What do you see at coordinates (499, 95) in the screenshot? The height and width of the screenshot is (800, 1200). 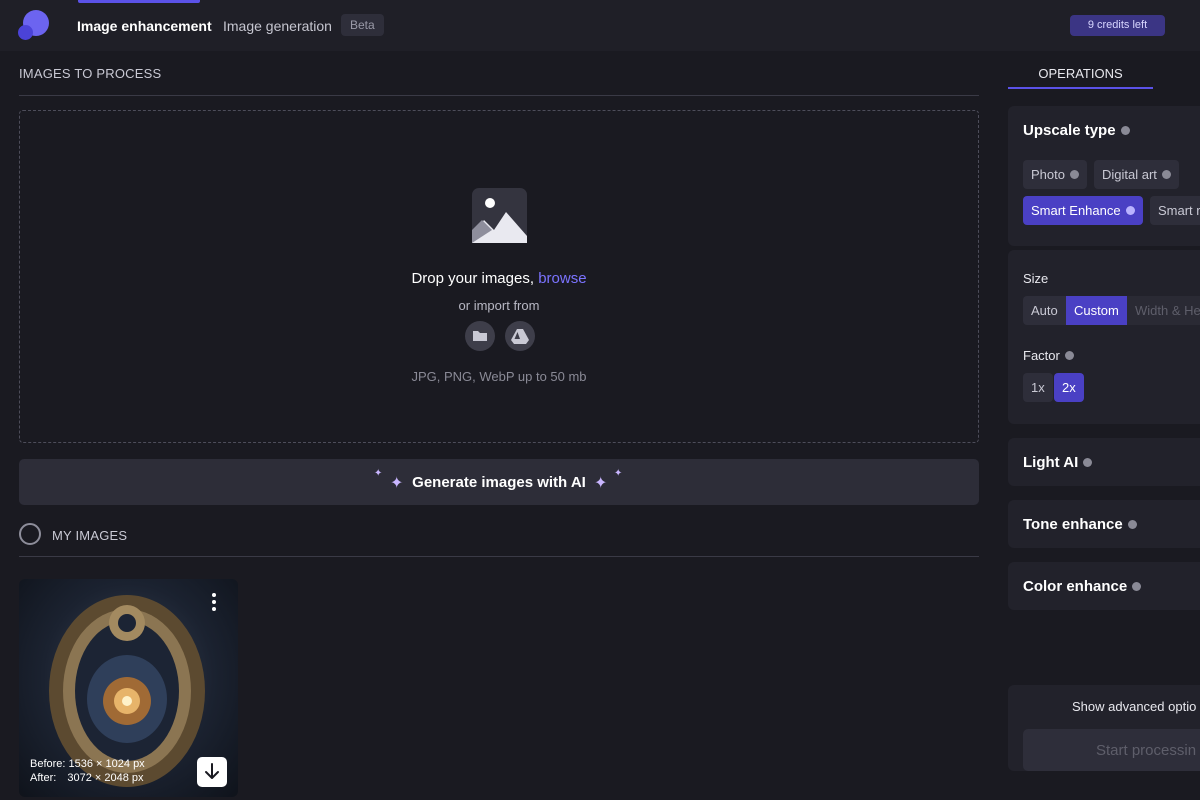 I see `images-section-divider` at bounding box center [499, 95].